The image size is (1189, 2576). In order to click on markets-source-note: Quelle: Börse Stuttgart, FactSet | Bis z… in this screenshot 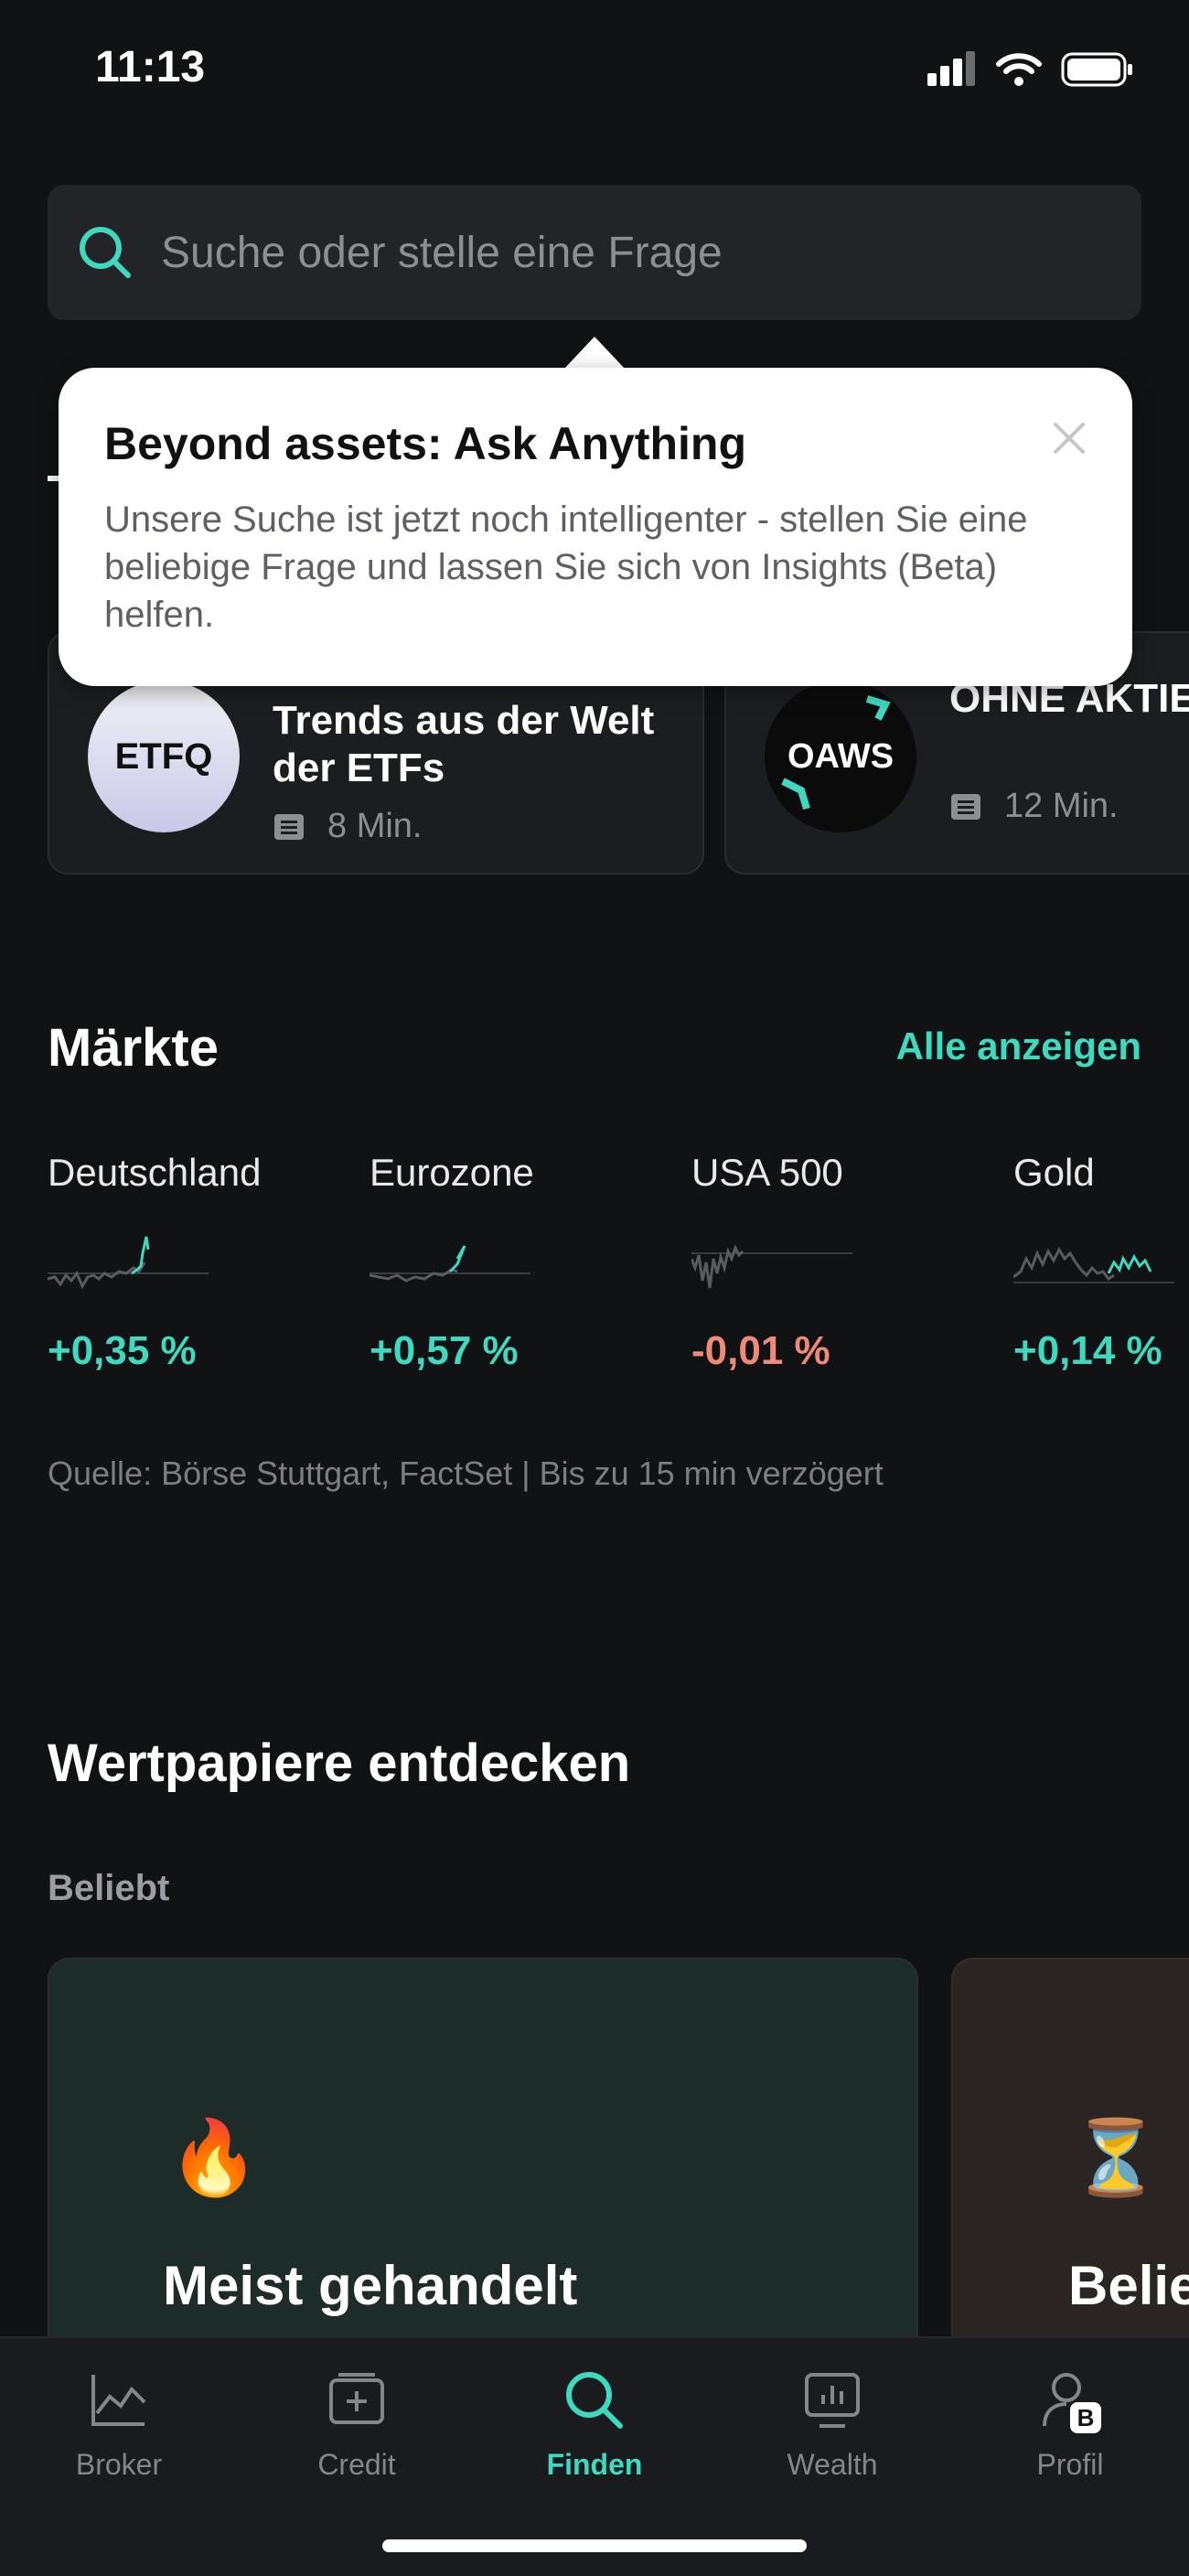, I will do `click(466, 1473)`.